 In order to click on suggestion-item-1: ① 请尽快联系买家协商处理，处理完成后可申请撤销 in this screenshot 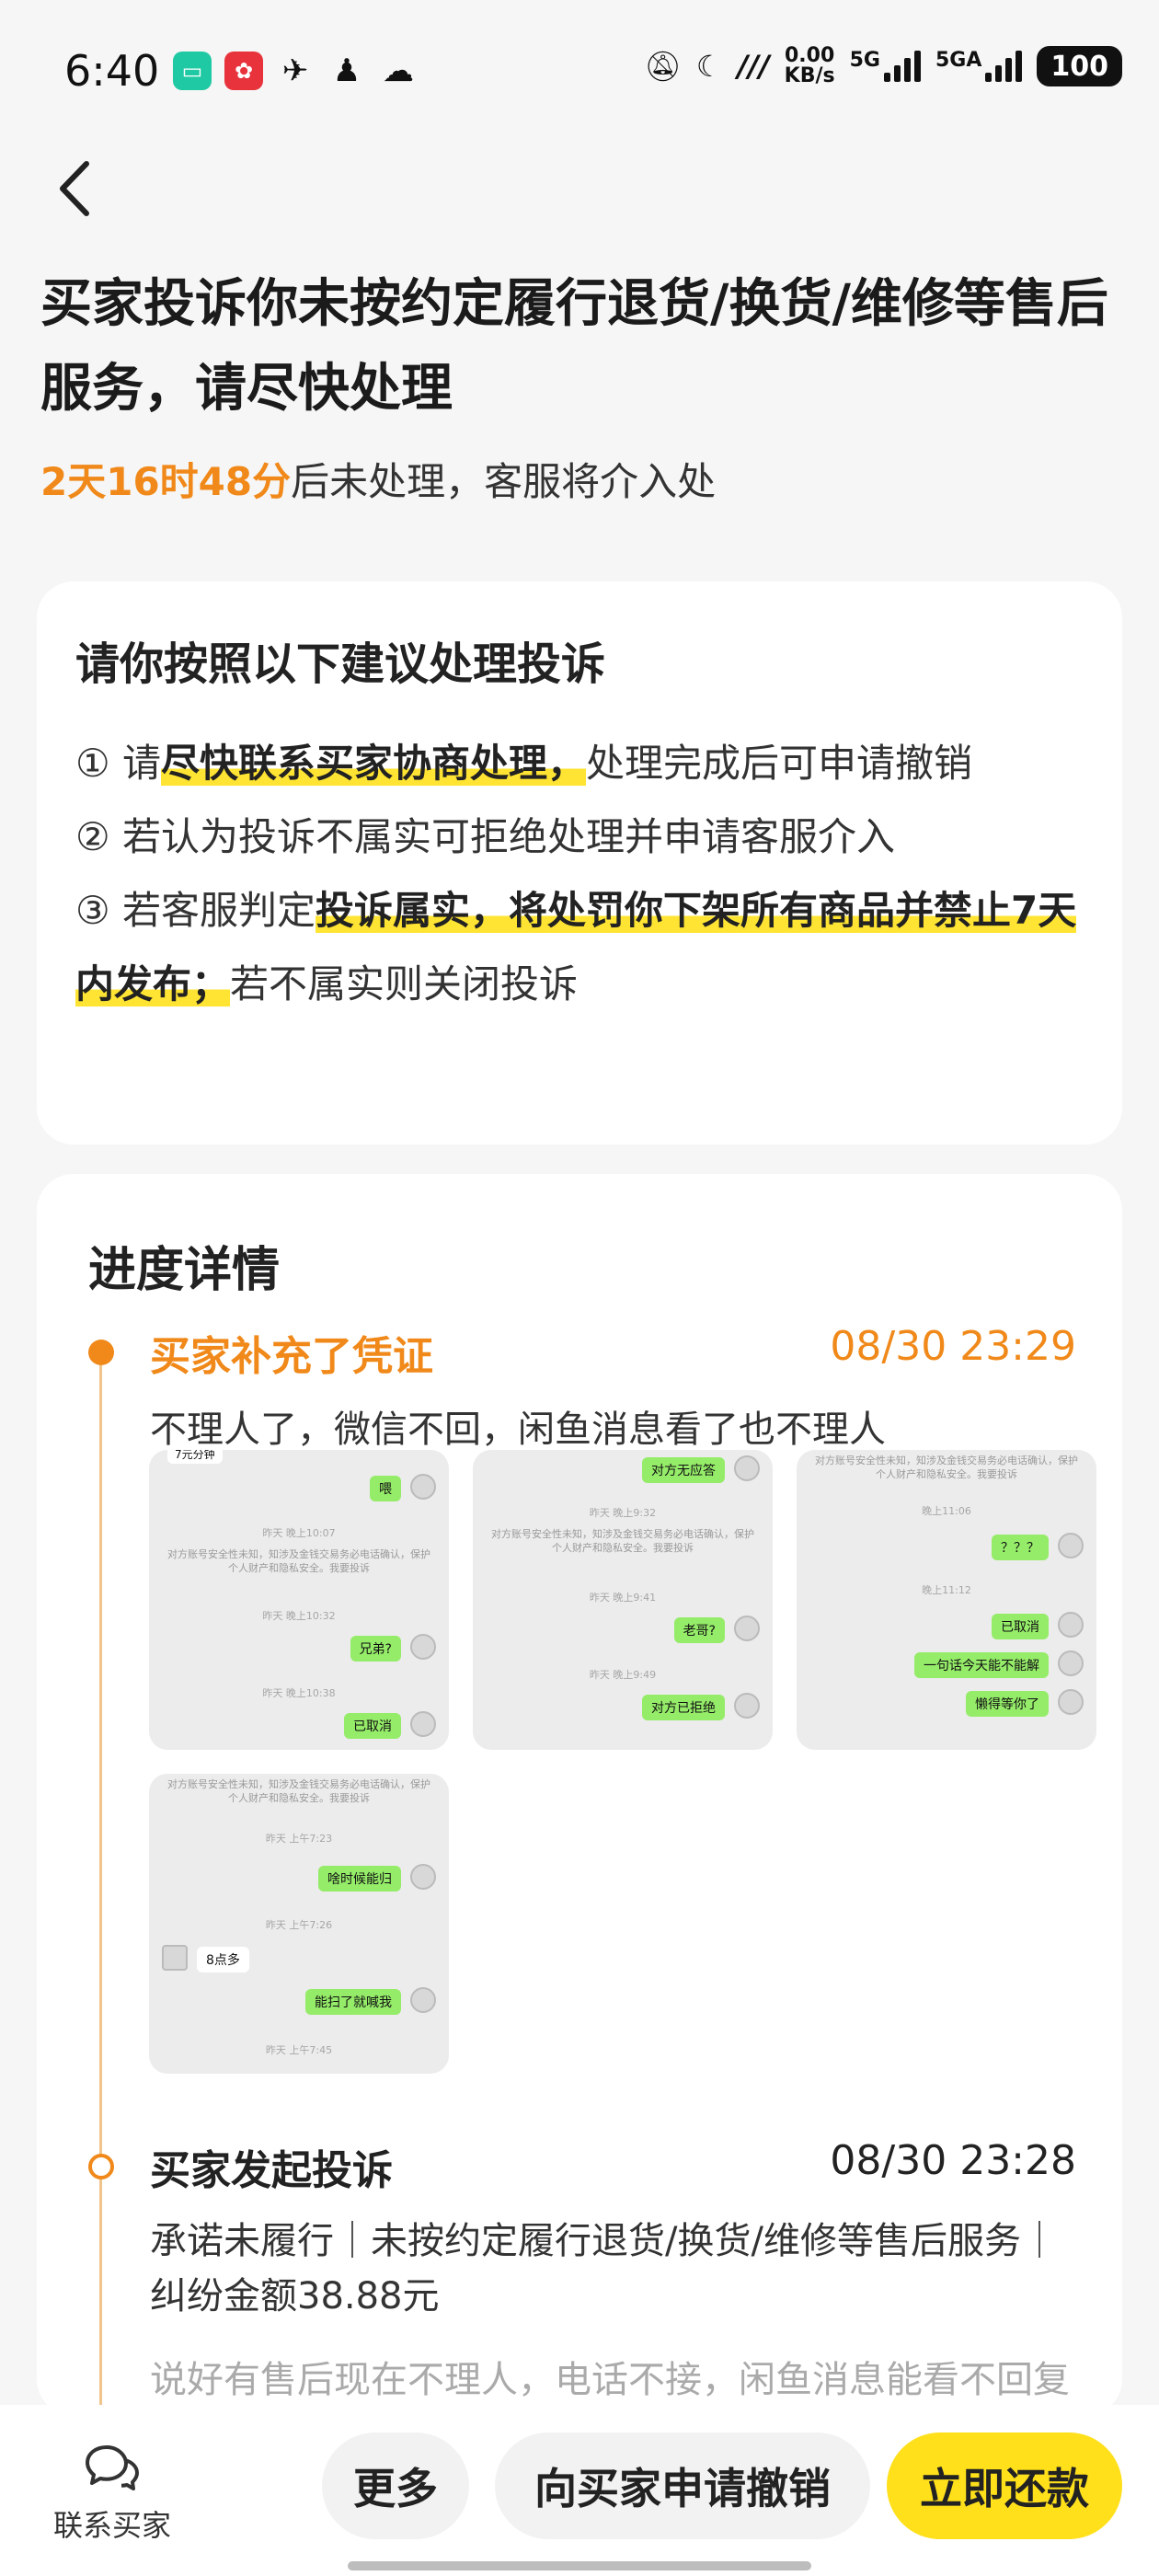, I will do `click(524, 763)`.